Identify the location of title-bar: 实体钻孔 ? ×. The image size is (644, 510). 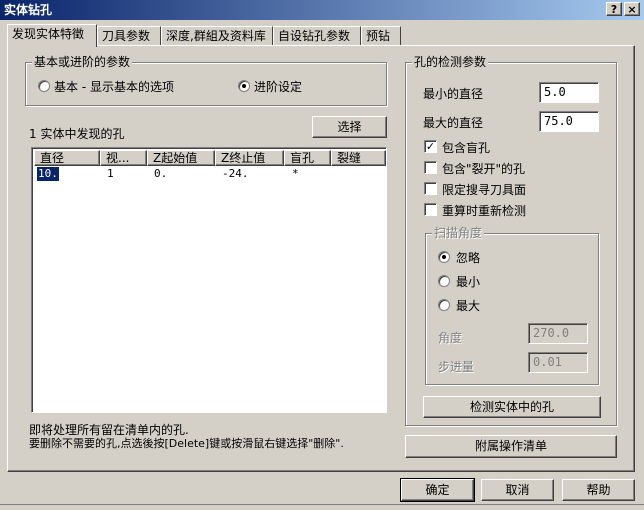
(322, 10).